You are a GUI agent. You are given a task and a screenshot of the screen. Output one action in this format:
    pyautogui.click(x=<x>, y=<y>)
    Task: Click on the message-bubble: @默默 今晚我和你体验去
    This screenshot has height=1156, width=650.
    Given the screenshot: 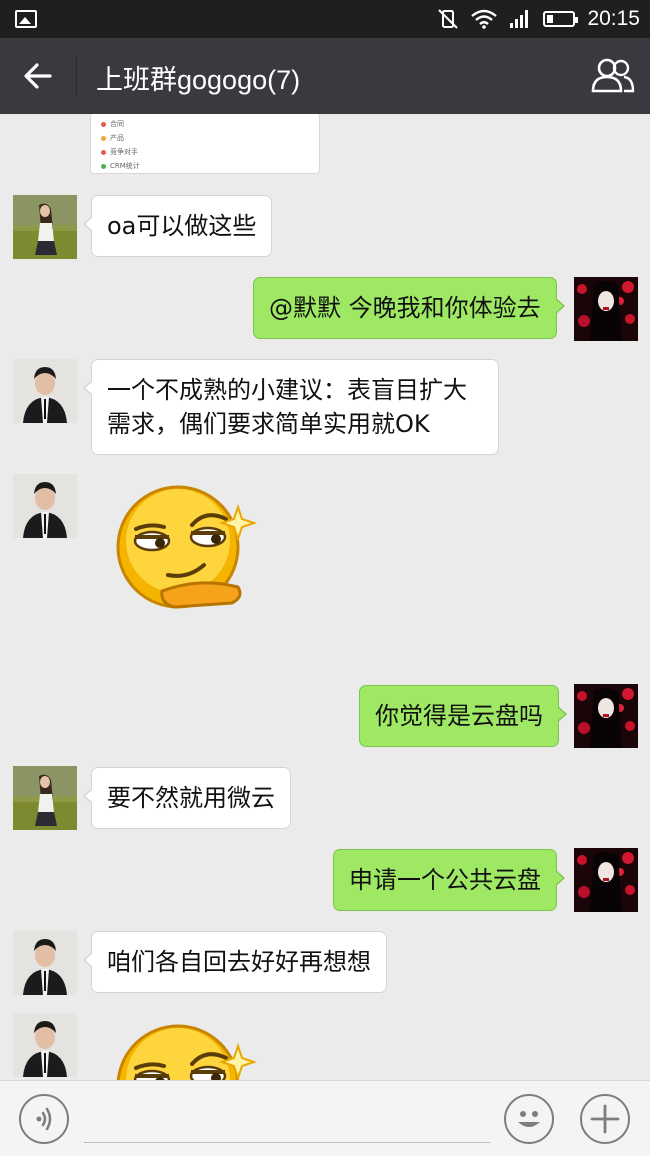 What is the action you would take?
    pyautogui.click(x=409, y=308)
    